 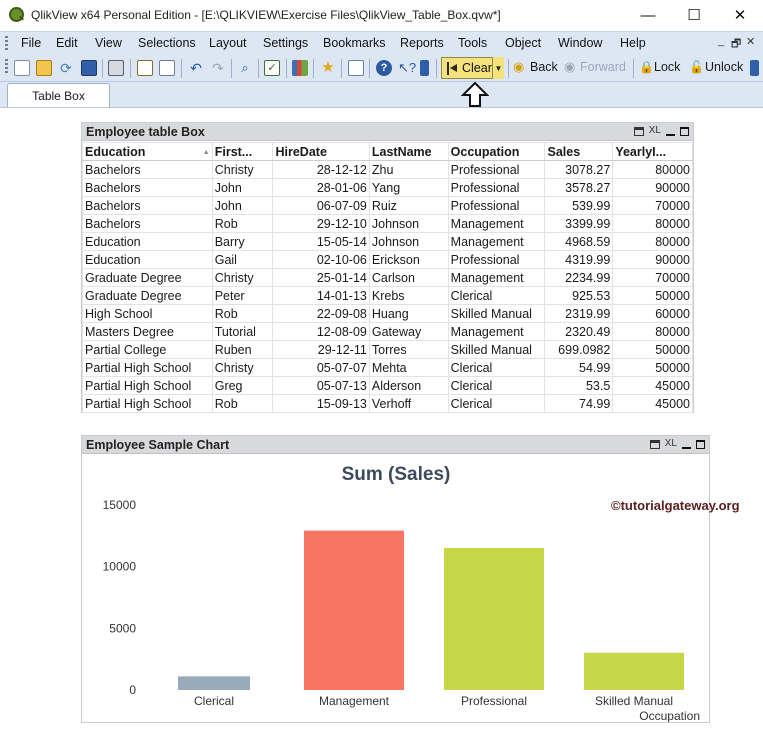 What do you see at coordinates (652, 331) in the screenshot?
I see `column-yearly-income-cell: 80000` at bounding box center [652, 331].